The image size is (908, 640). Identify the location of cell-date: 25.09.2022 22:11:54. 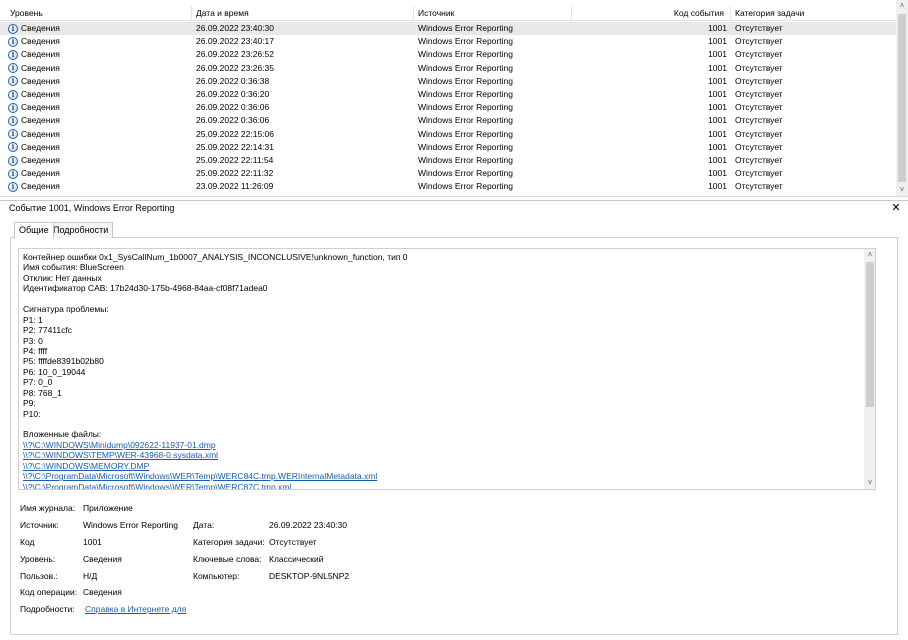
(235, 160).